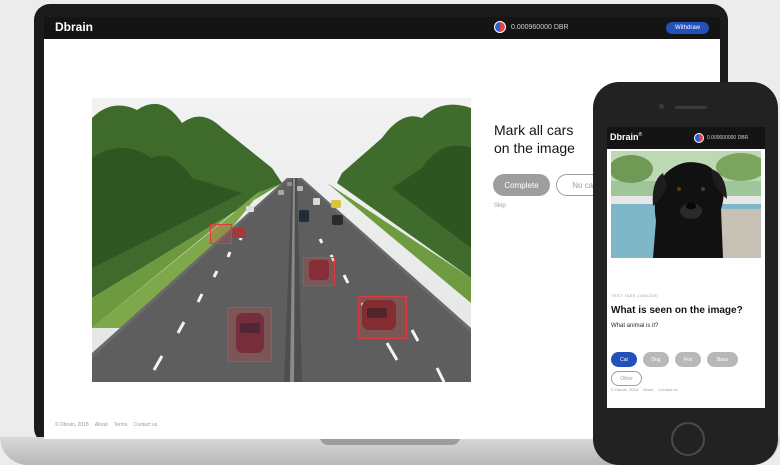 This screenshot has width=780, height=465. I want to click on balance-display: 0.000960000 DBR, so click(531, 27).